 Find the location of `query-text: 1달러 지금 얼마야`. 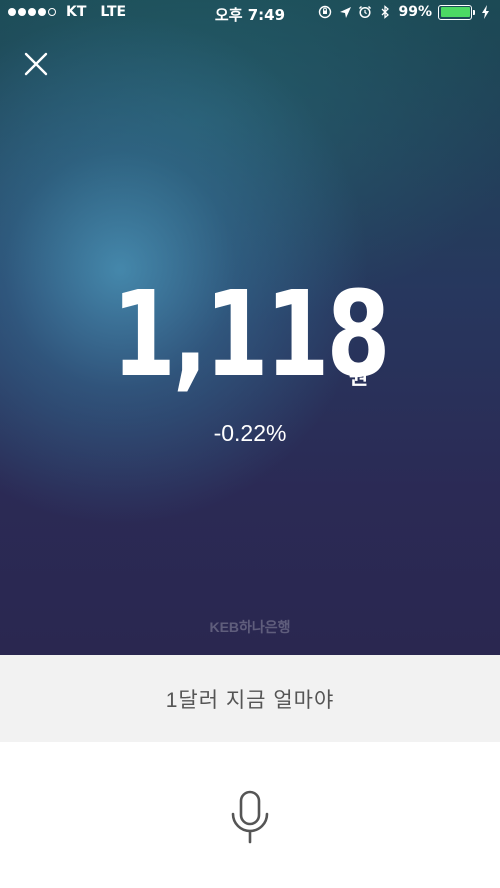

query-text: 1달러 지금 얼마야 is located at coordinates (250, 700).